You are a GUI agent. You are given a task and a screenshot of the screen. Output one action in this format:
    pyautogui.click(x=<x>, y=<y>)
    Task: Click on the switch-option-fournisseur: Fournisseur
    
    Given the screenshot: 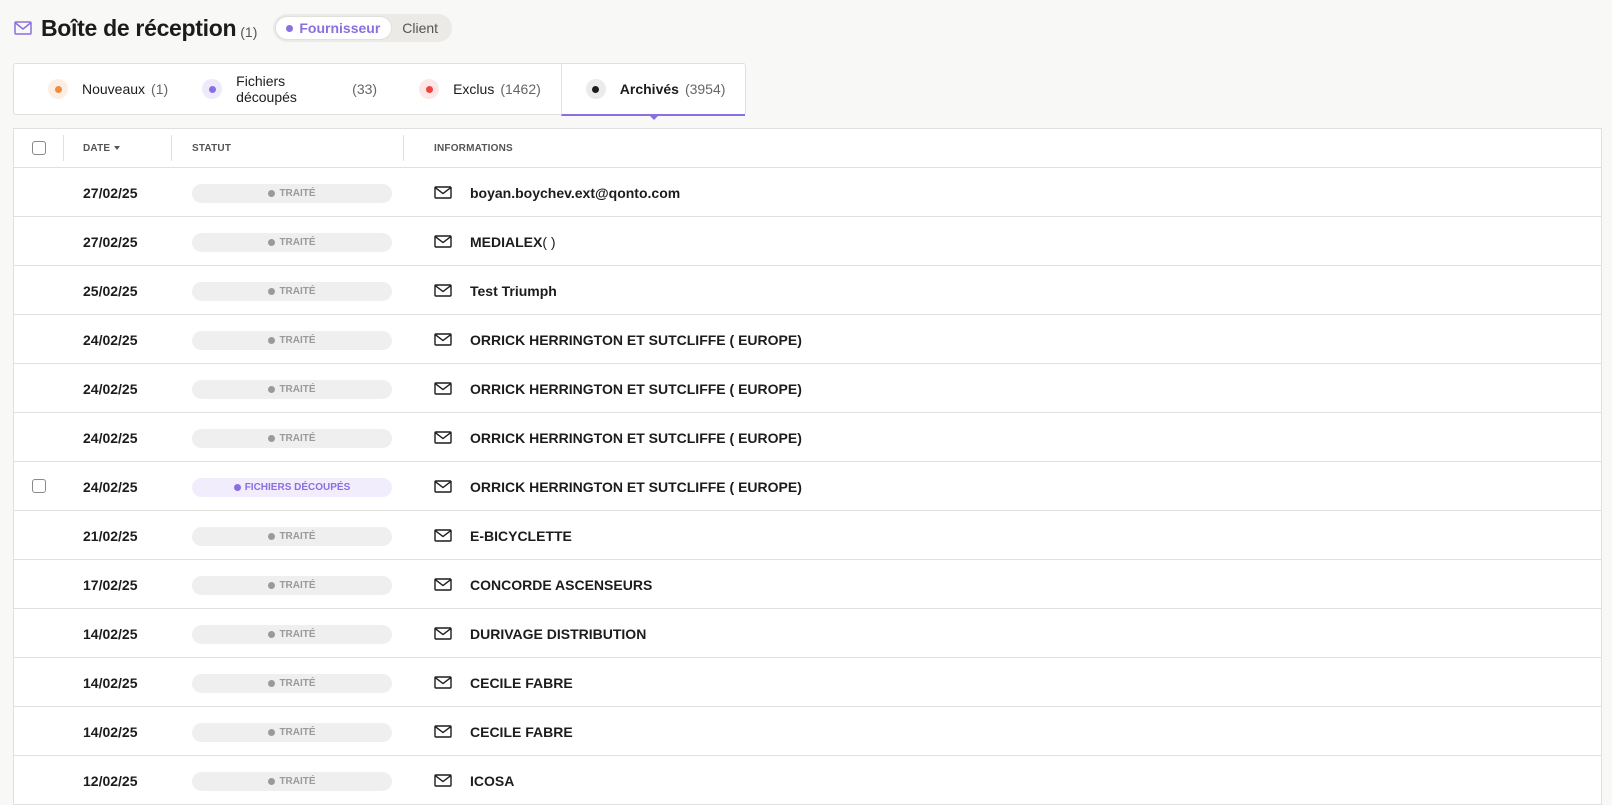 What is the action you would take?
    pyautogui.click(x=334, y=28)
    